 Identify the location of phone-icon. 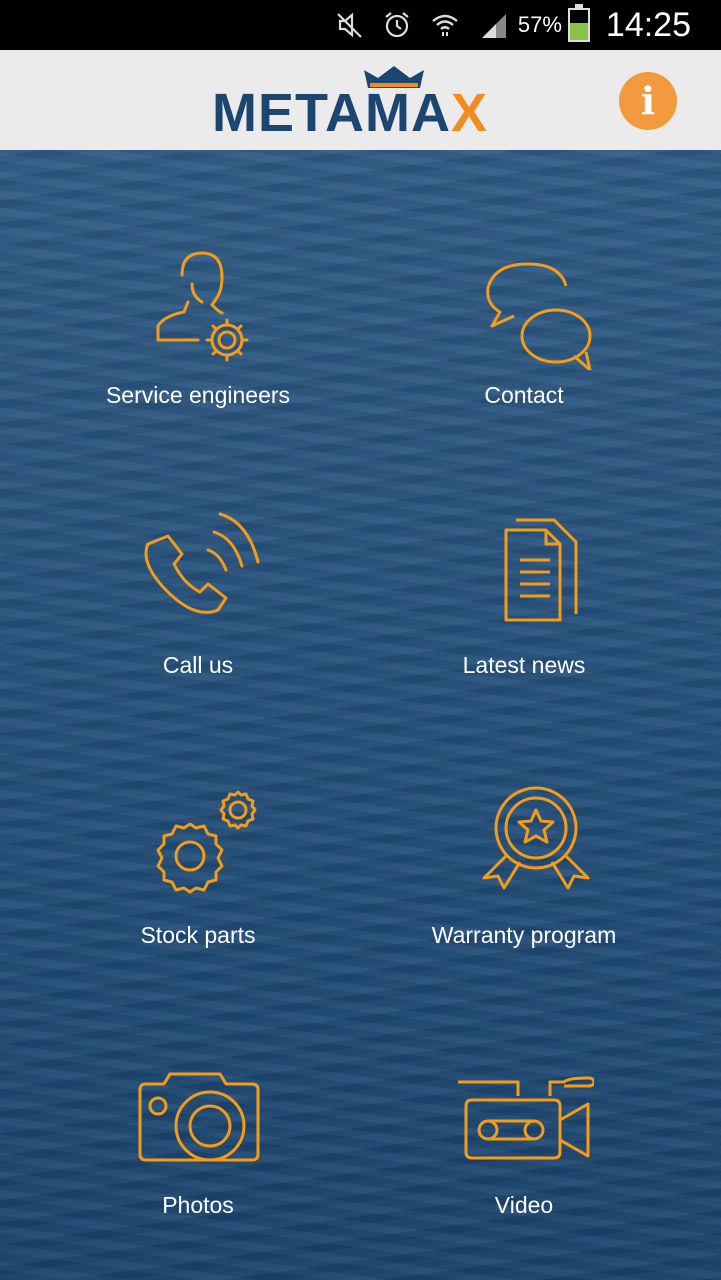
(198, 575).